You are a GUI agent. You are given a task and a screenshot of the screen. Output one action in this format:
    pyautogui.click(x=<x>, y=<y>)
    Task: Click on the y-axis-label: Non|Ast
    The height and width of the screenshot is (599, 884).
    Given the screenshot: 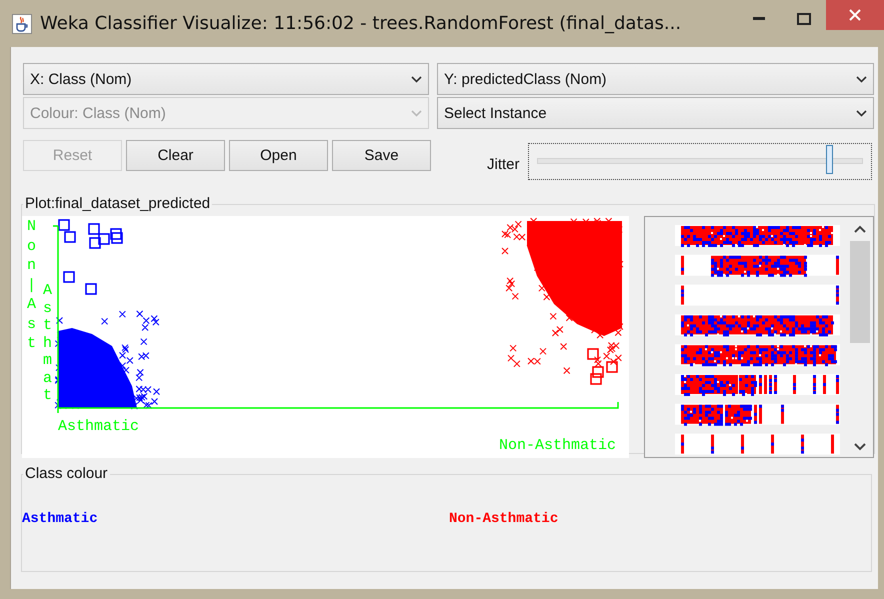 What is the action you would take?
    pyautogui.click(x=32, y=285)
    